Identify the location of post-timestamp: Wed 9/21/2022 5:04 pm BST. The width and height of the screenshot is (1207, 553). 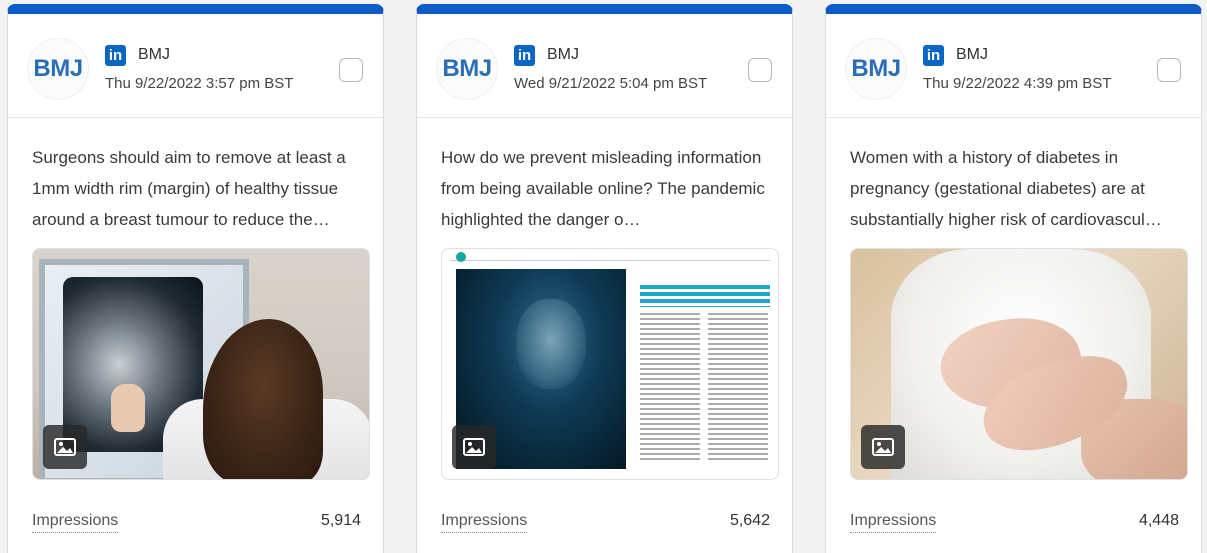
(611, 83).